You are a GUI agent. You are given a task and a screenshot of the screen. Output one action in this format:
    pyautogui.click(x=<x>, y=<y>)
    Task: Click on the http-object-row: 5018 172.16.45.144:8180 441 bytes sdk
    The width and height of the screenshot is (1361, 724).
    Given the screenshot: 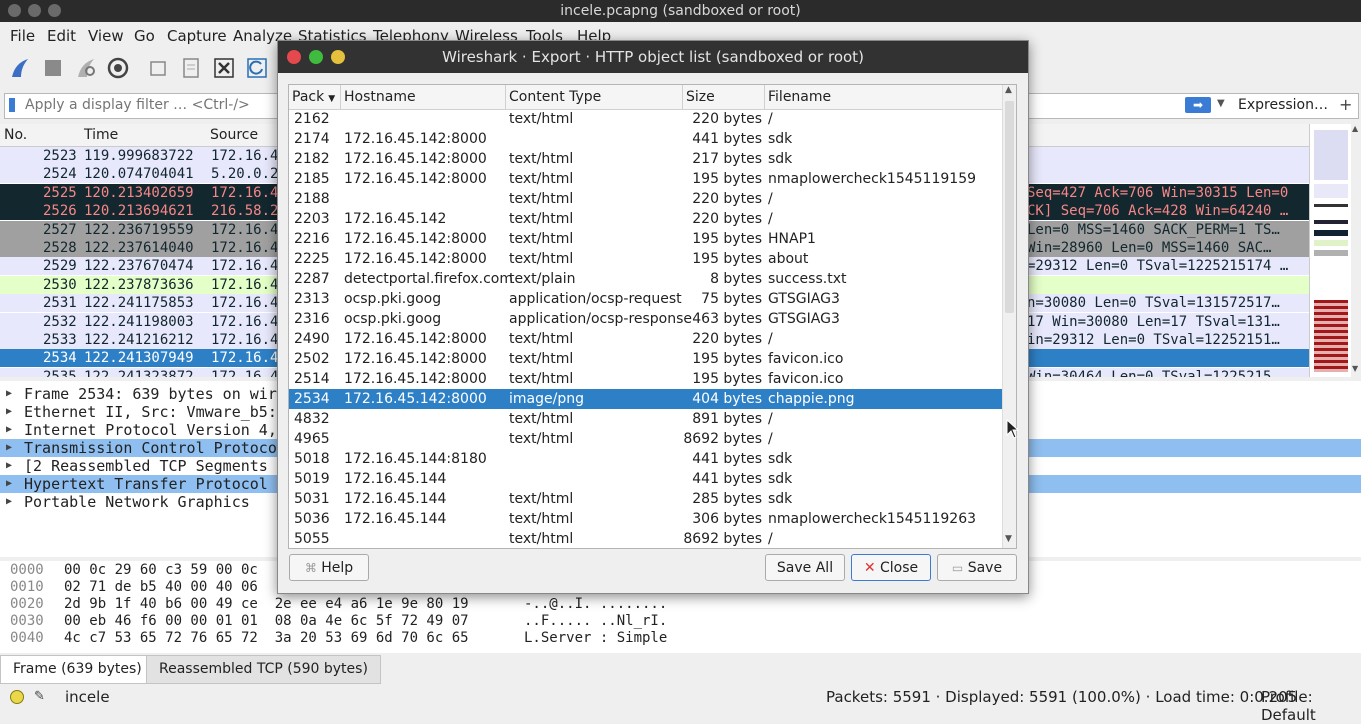 What is the action you would take?
    pyautogui.click(x=645, y=459)
    